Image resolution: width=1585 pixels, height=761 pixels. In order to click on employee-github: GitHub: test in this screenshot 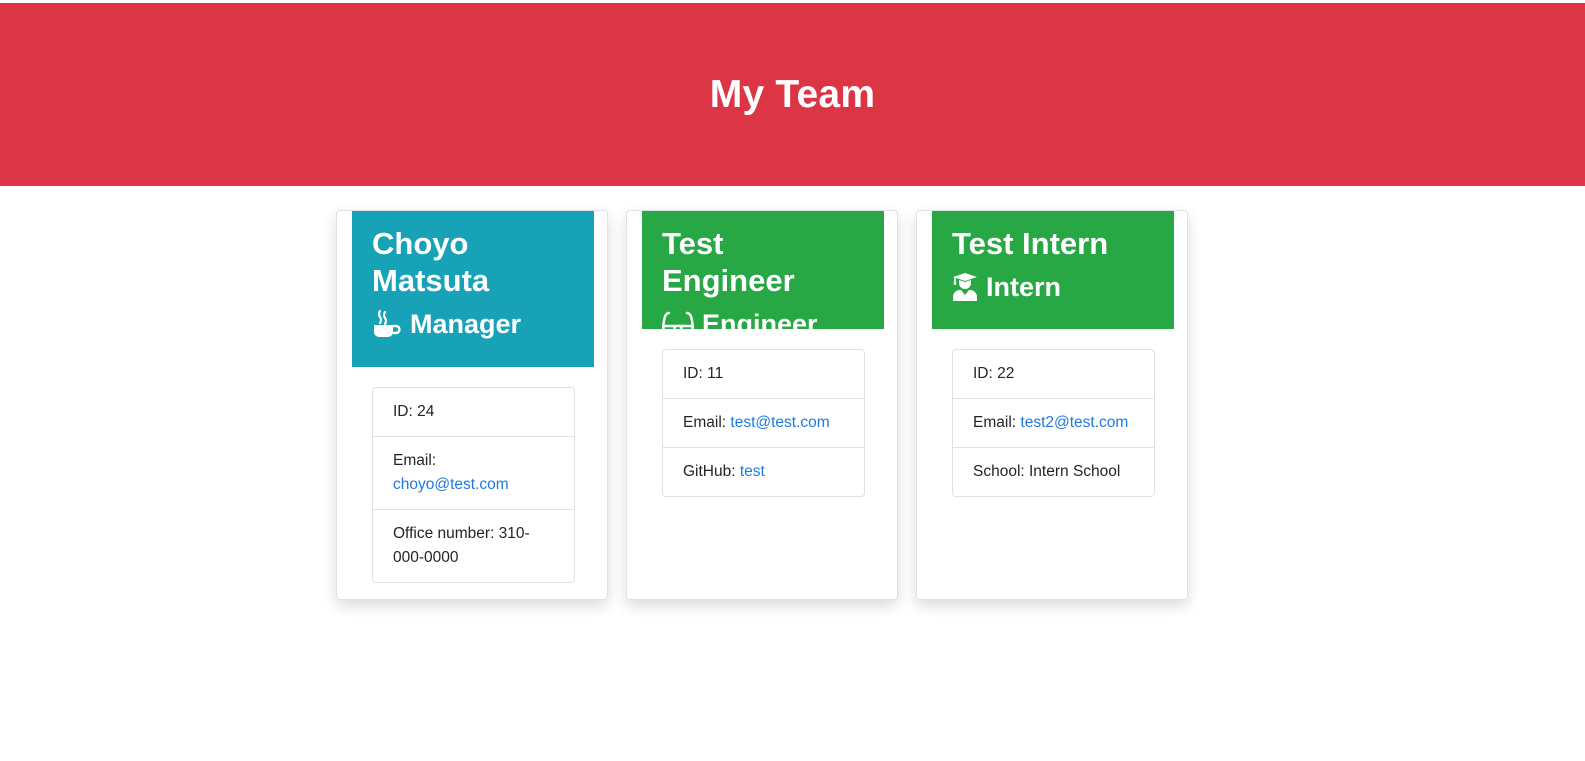, I will do `click(763, 471)`.